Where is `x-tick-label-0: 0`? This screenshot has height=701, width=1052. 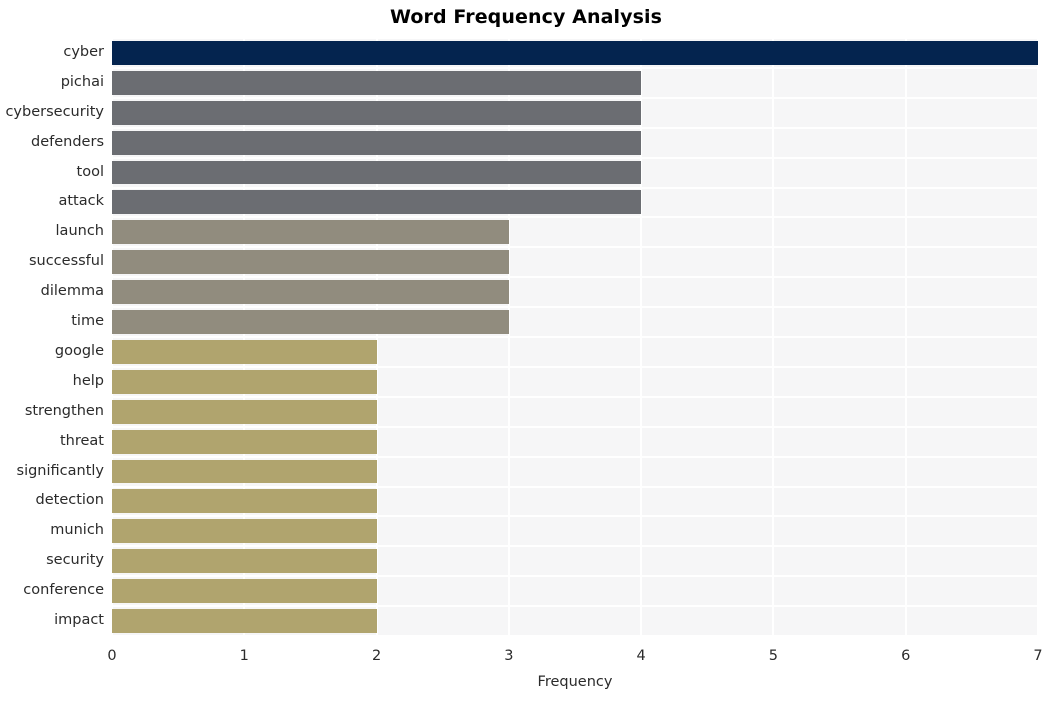 x-tick-label-0: 0 is located at coordinates (112, 656).